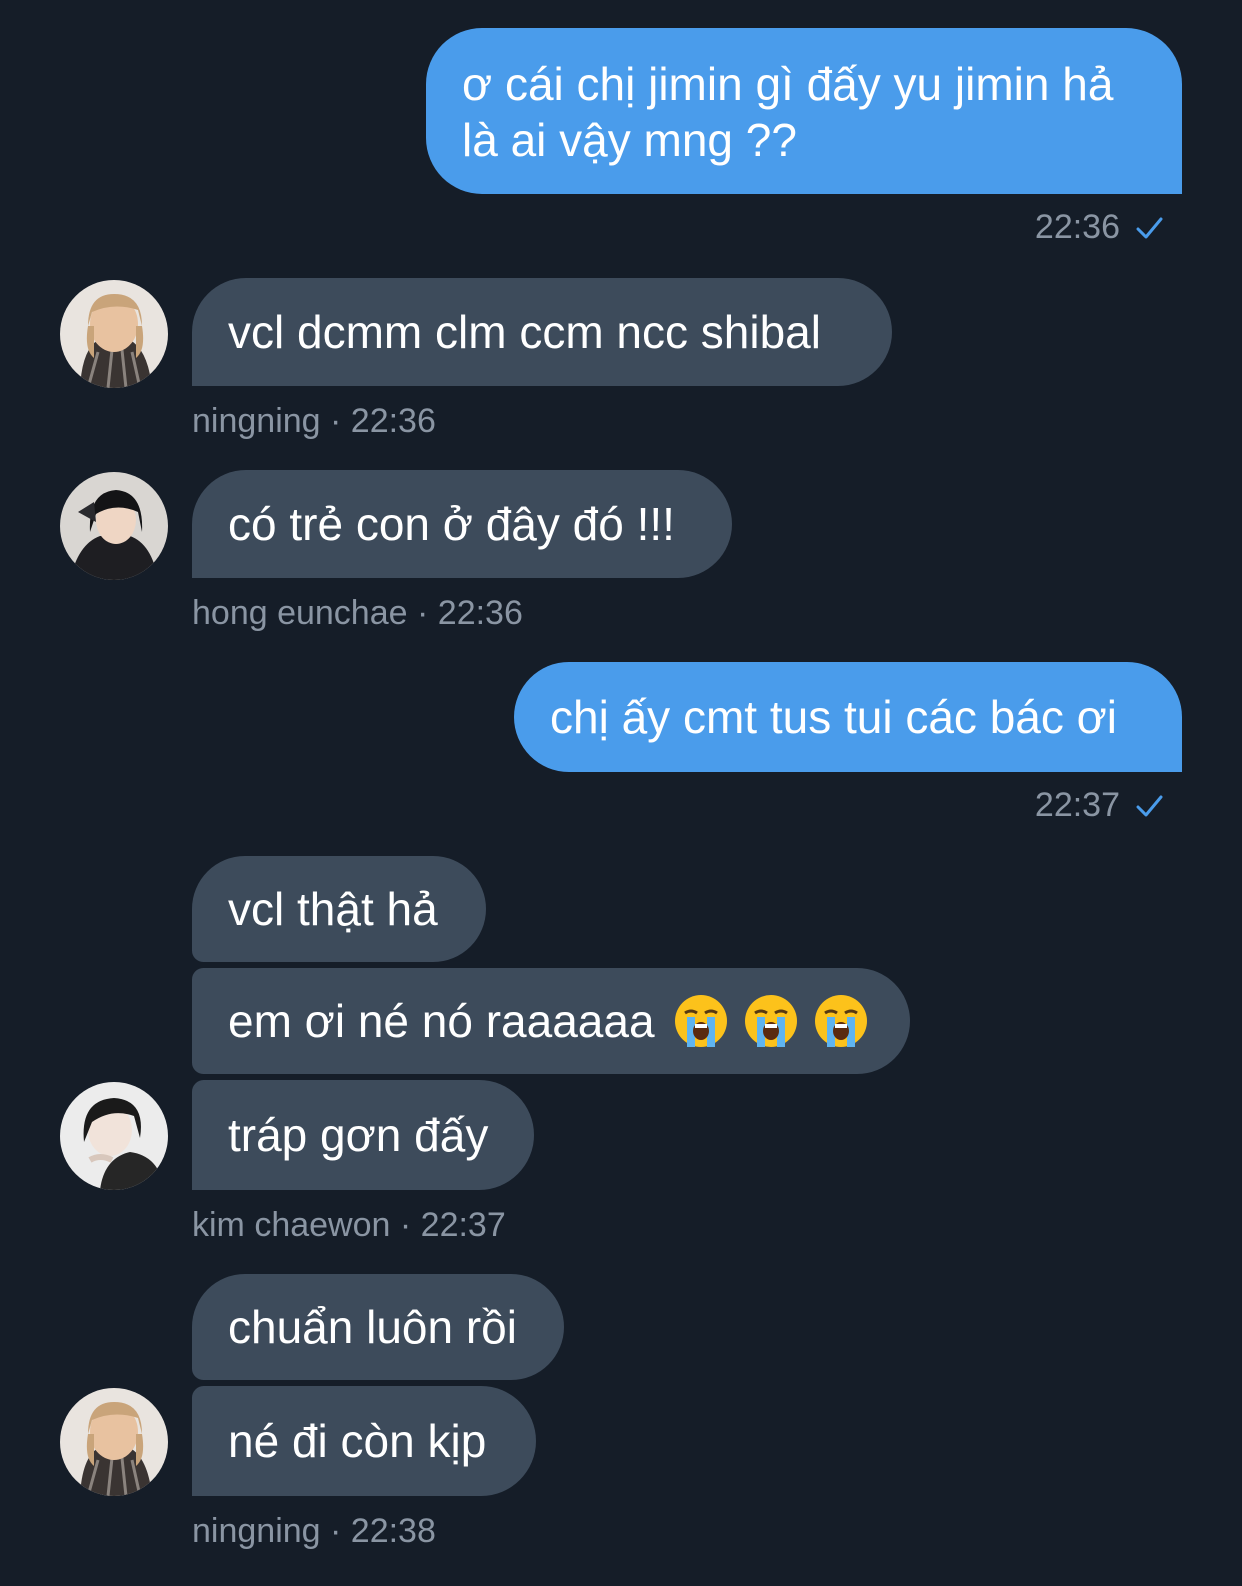  Describe the element at coordinates (333, 909) in the screenshot. I see `message-text: vcl thật hả` at that location.